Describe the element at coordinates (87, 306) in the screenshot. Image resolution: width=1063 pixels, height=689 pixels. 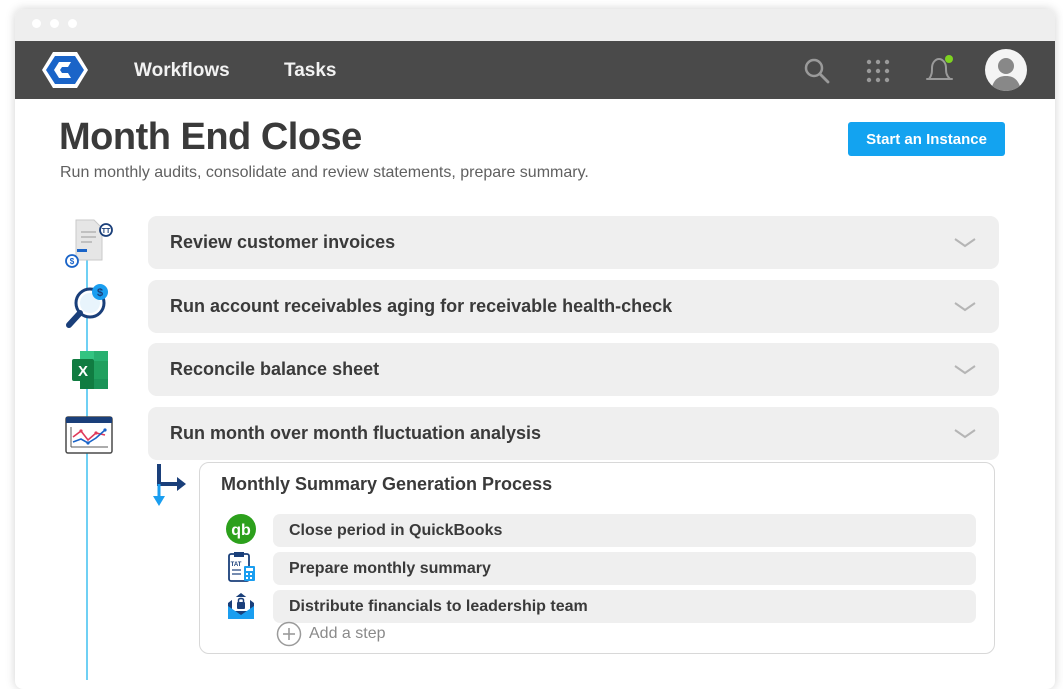
I see `magnifier-dollar-icon: $` at that location.